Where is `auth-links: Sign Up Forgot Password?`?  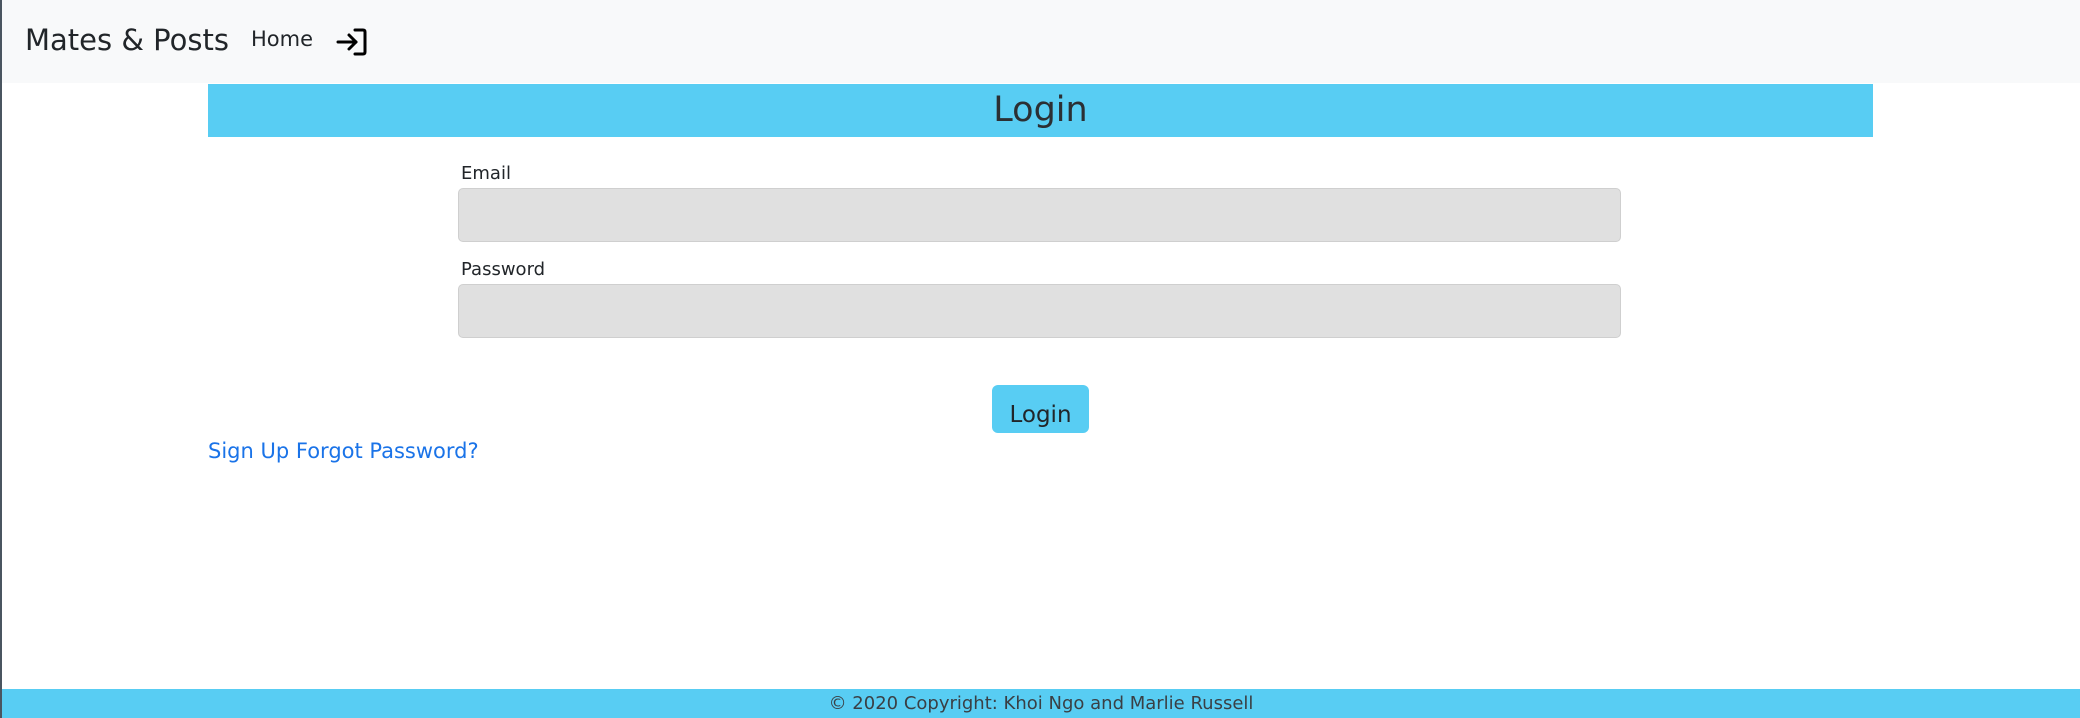
auth-links: Sign Up Forgot Password? is located at coordinates (343, 451).